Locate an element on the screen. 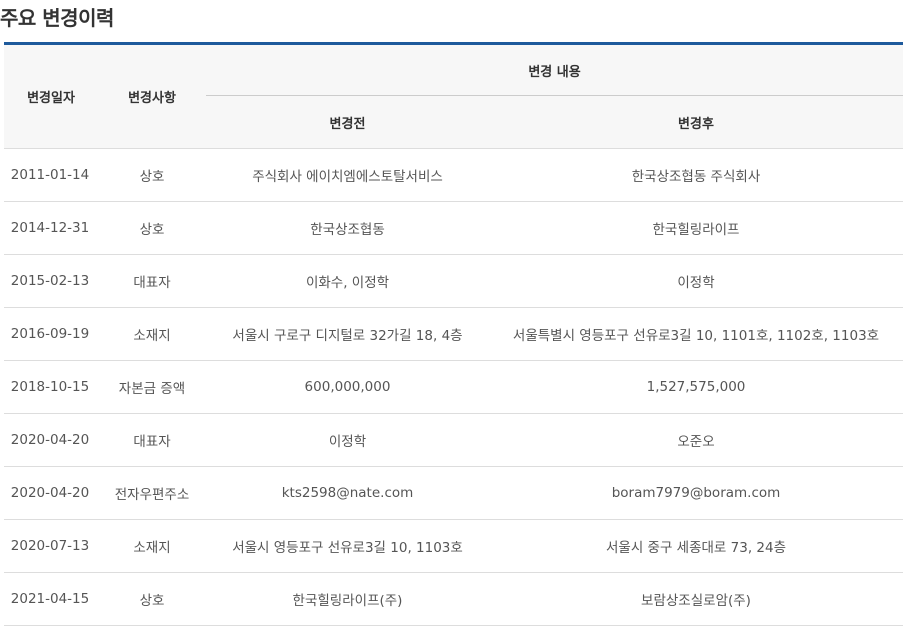 The height and width of the screenshot is (626, 907). cell-after: 한국힐링라이프 is located at coordinates (696, 228).